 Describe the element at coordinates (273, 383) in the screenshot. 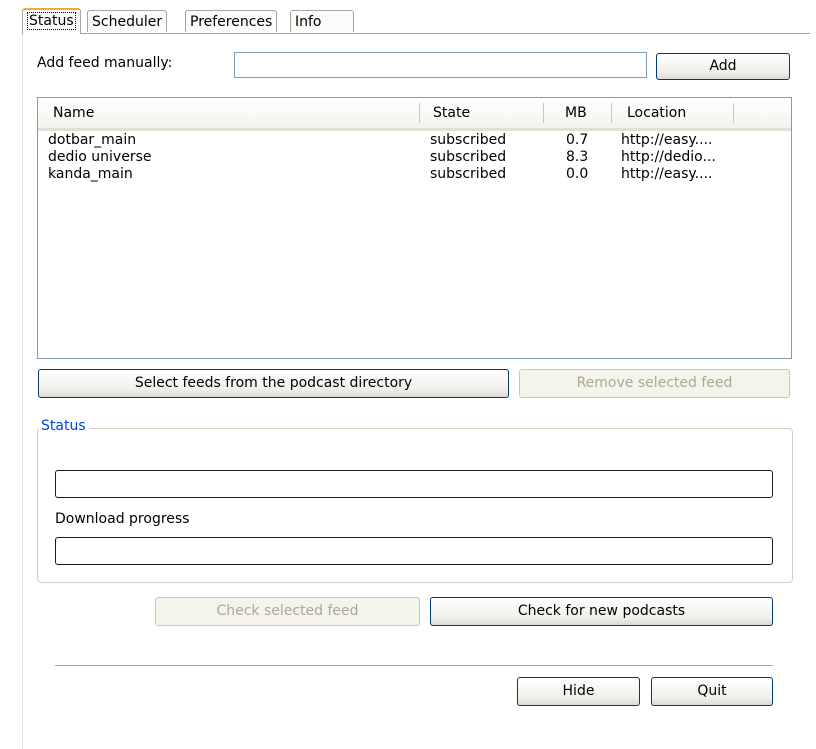

I see `select-from-directory-button: Select feeds from the podcast directory` at that location.